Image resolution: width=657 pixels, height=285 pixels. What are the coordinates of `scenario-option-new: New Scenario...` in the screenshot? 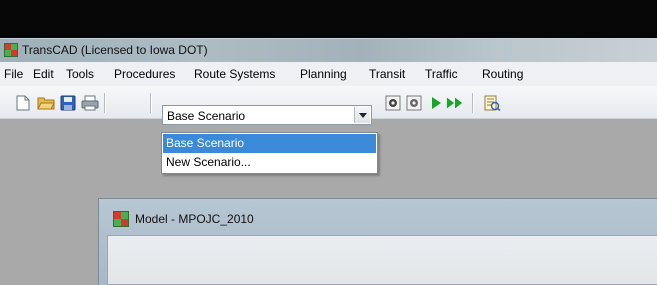 It's located at (269, 162).